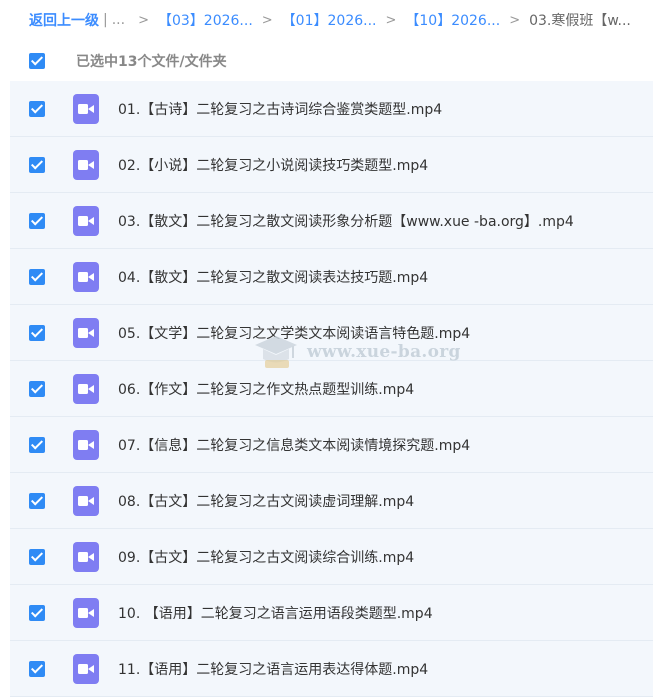  I want to click on file-row: 04.【散文】二轮复习之散文阅读表达技巧题.mp4, so click(331, 277).